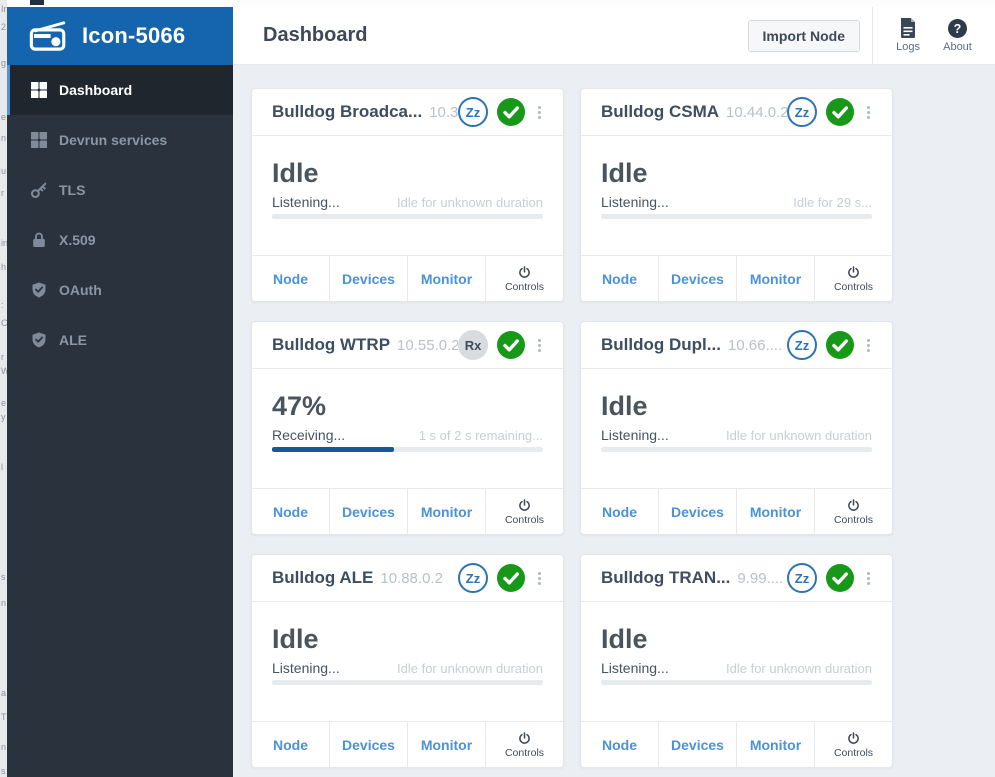 This screenshot has height=777, width=995. What do you see at coordinates (802, 112) in the screenshot?
I see `sleep-state-badge: Zz` at bounding box center [802, 112].